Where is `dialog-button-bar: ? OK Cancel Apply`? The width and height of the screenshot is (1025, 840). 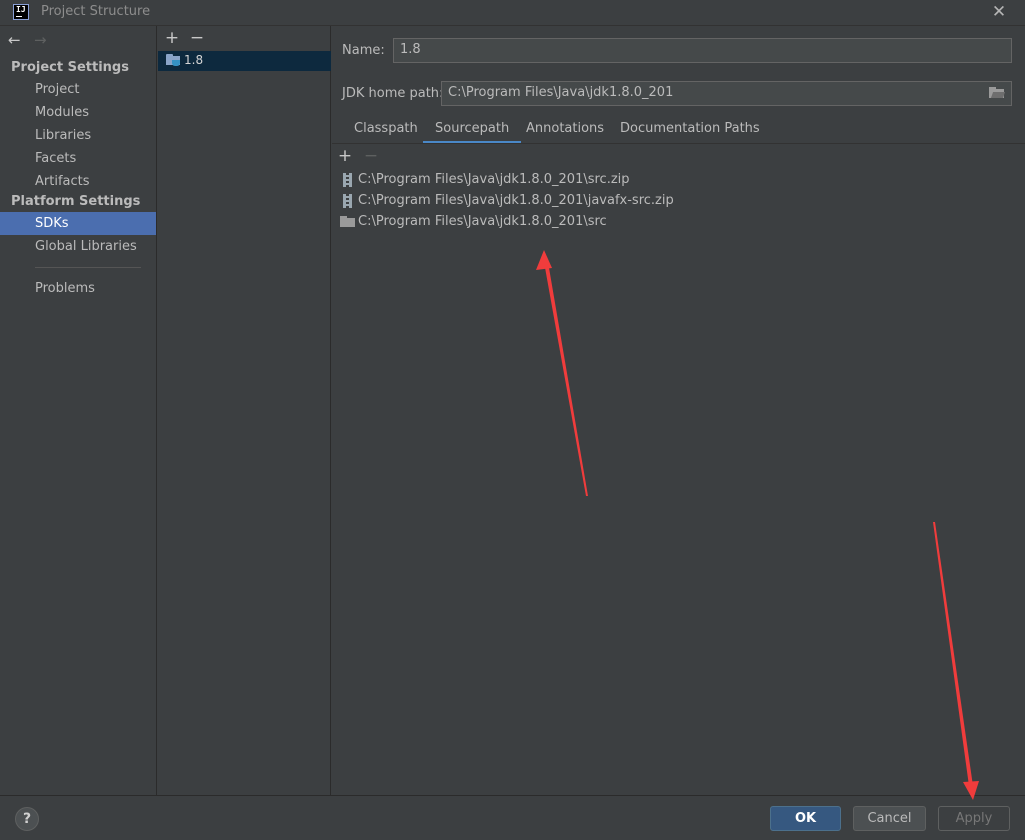 dialog-button-bar: ? OK Cancel Apply is located at coordinates (512, 817).